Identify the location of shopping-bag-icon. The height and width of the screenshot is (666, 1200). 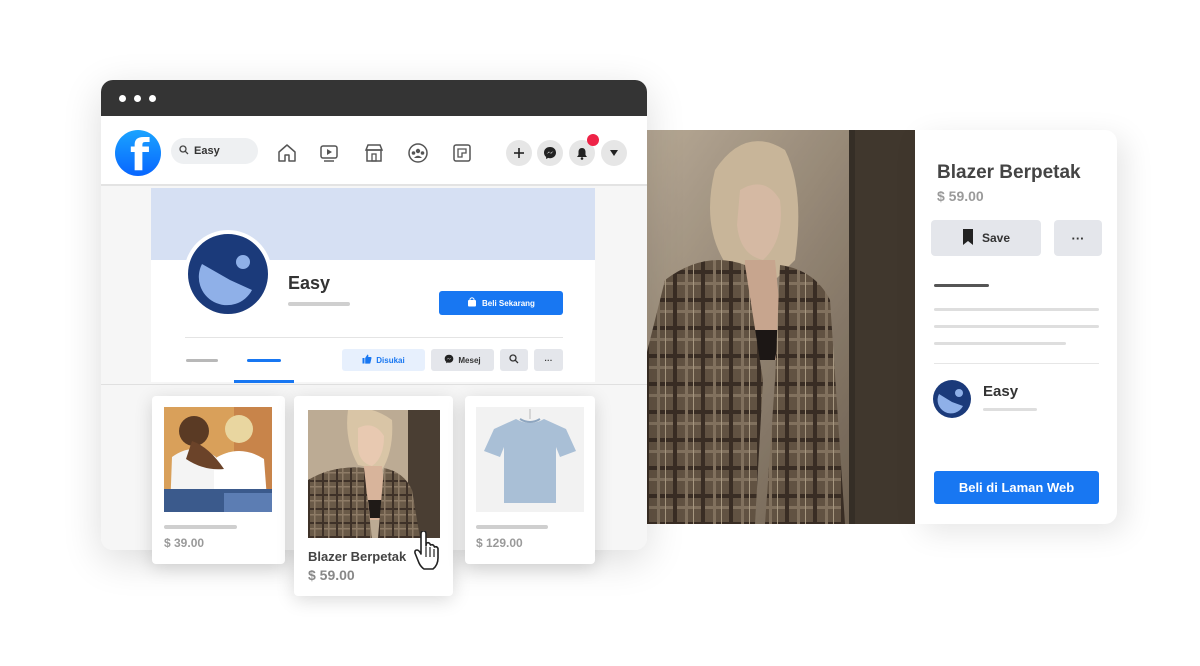
(472, 303).